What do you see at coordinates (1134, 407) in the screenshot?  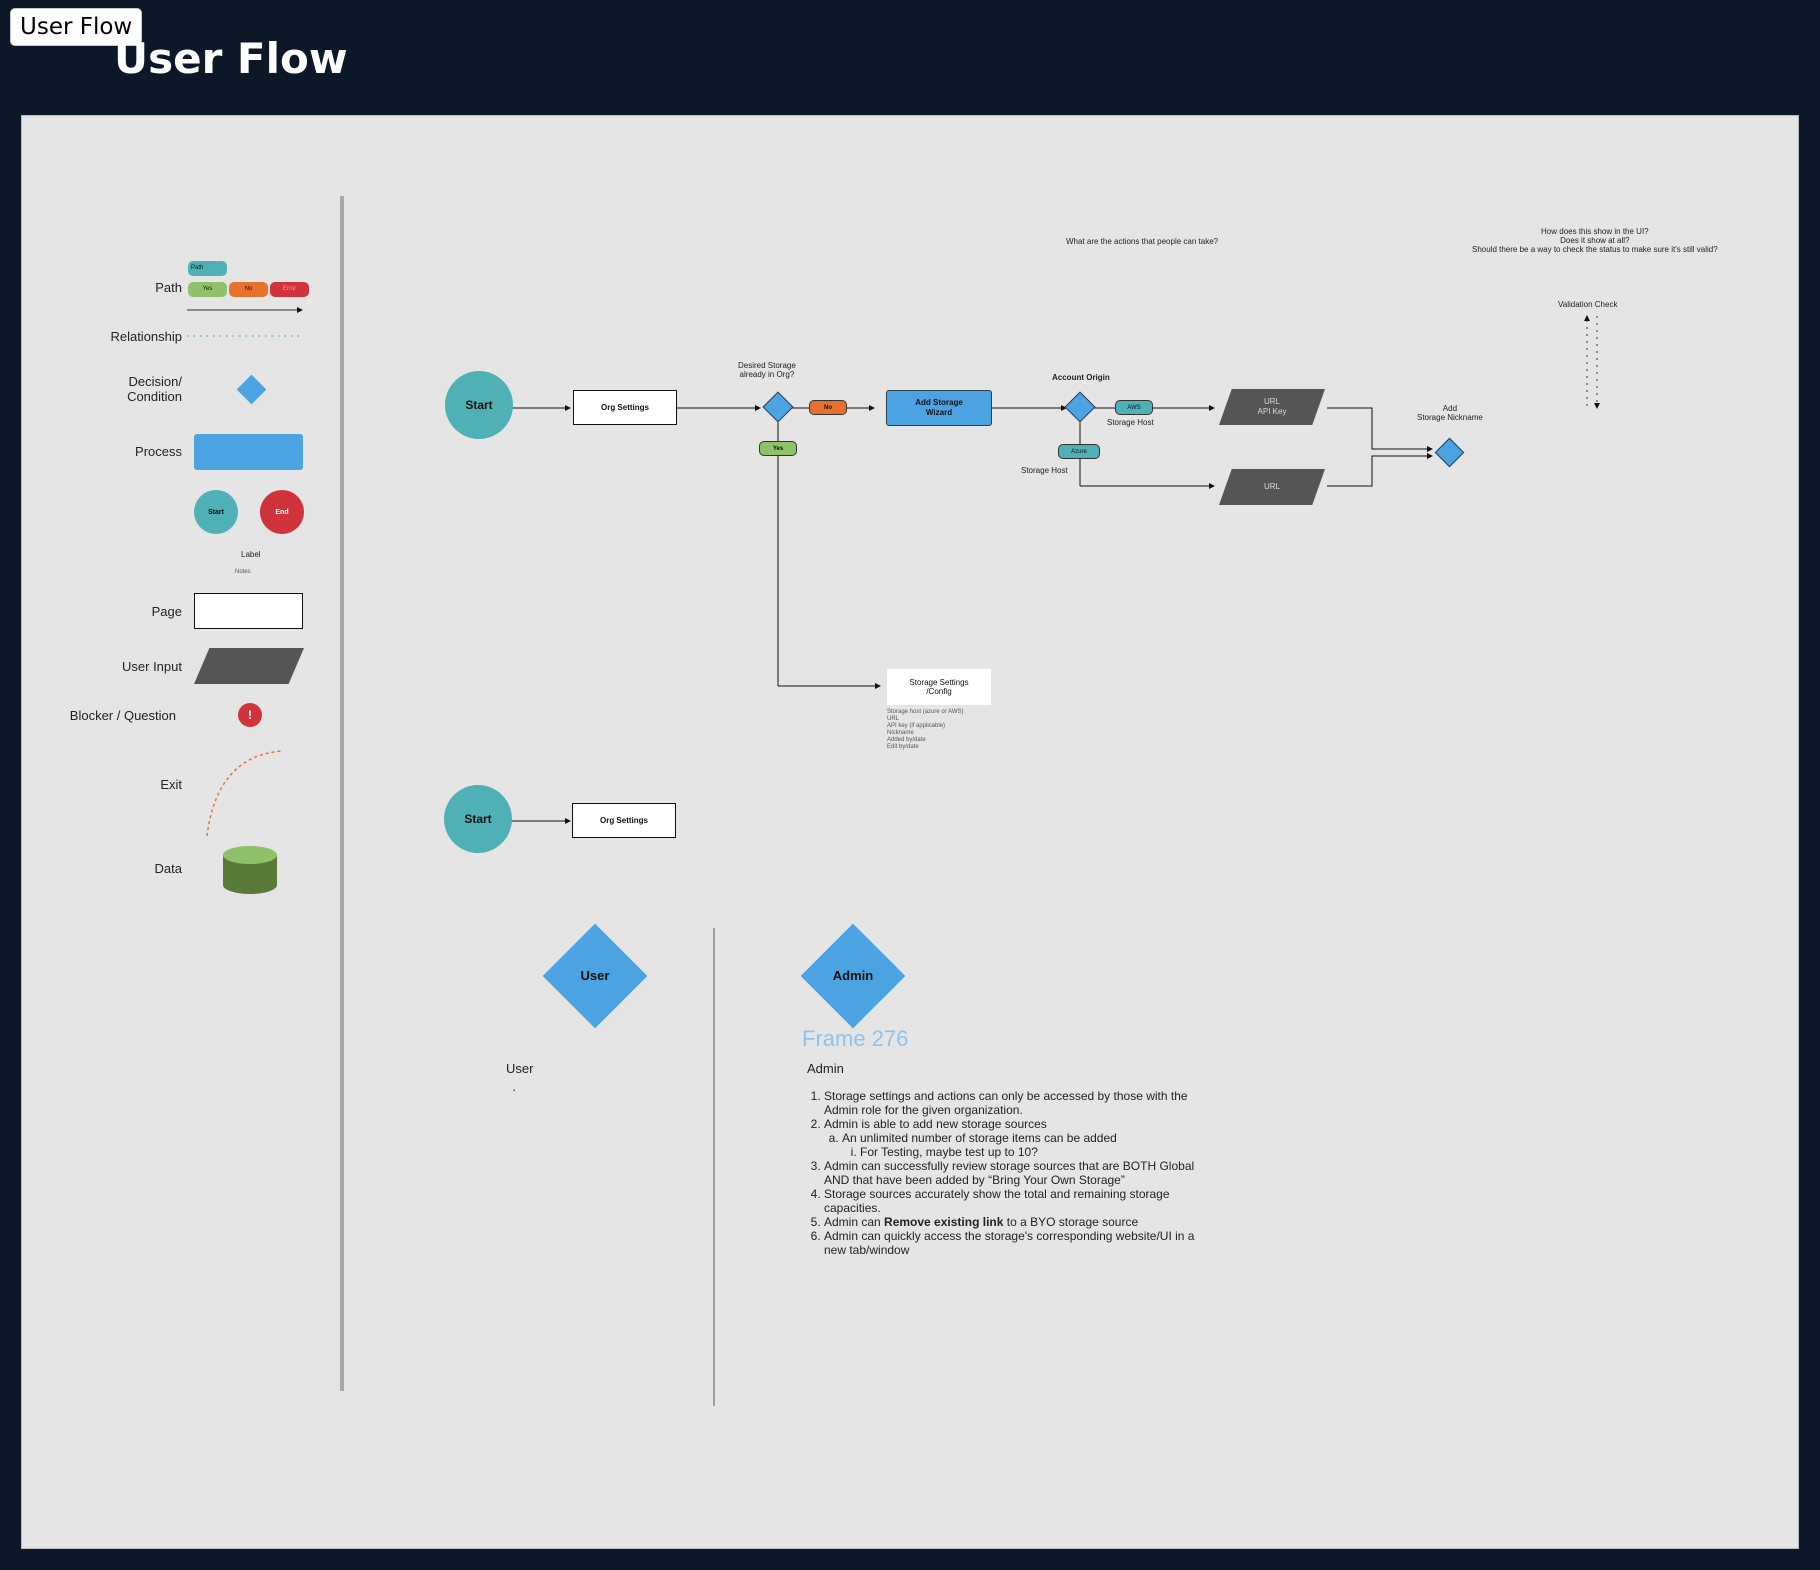 I see `aws-chip: AWS` at bounding box center [1134, 407].